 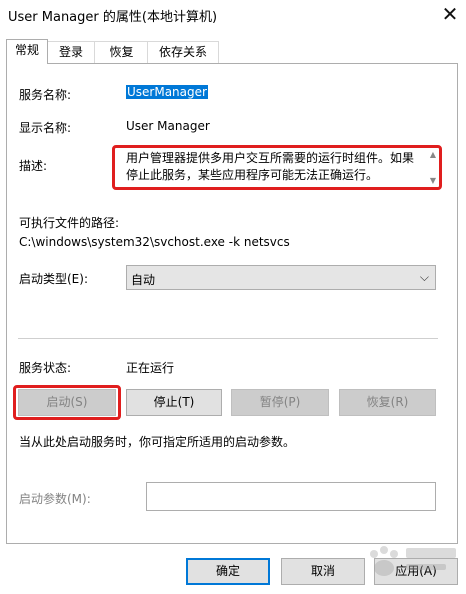 What do you see at coordinates (67, 402) in the screenshot?
I see `start-button-highlight-box` at bounding box center [67, 402].